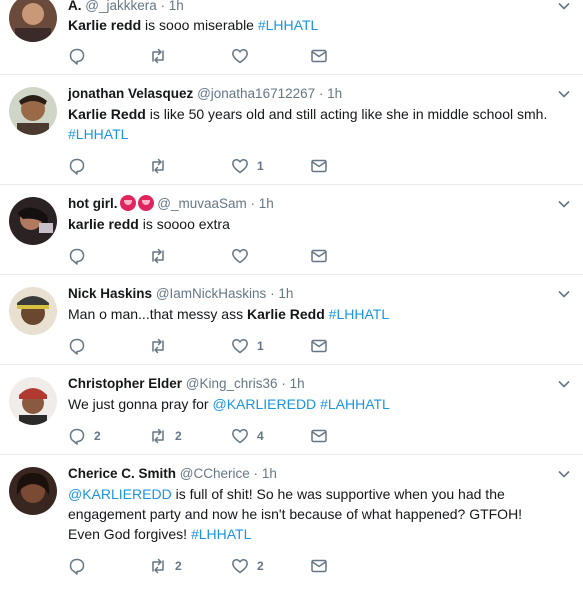  Describe the element at coordinates (97, 436) in the screenshot. I see `reply-count: 2` at that location.